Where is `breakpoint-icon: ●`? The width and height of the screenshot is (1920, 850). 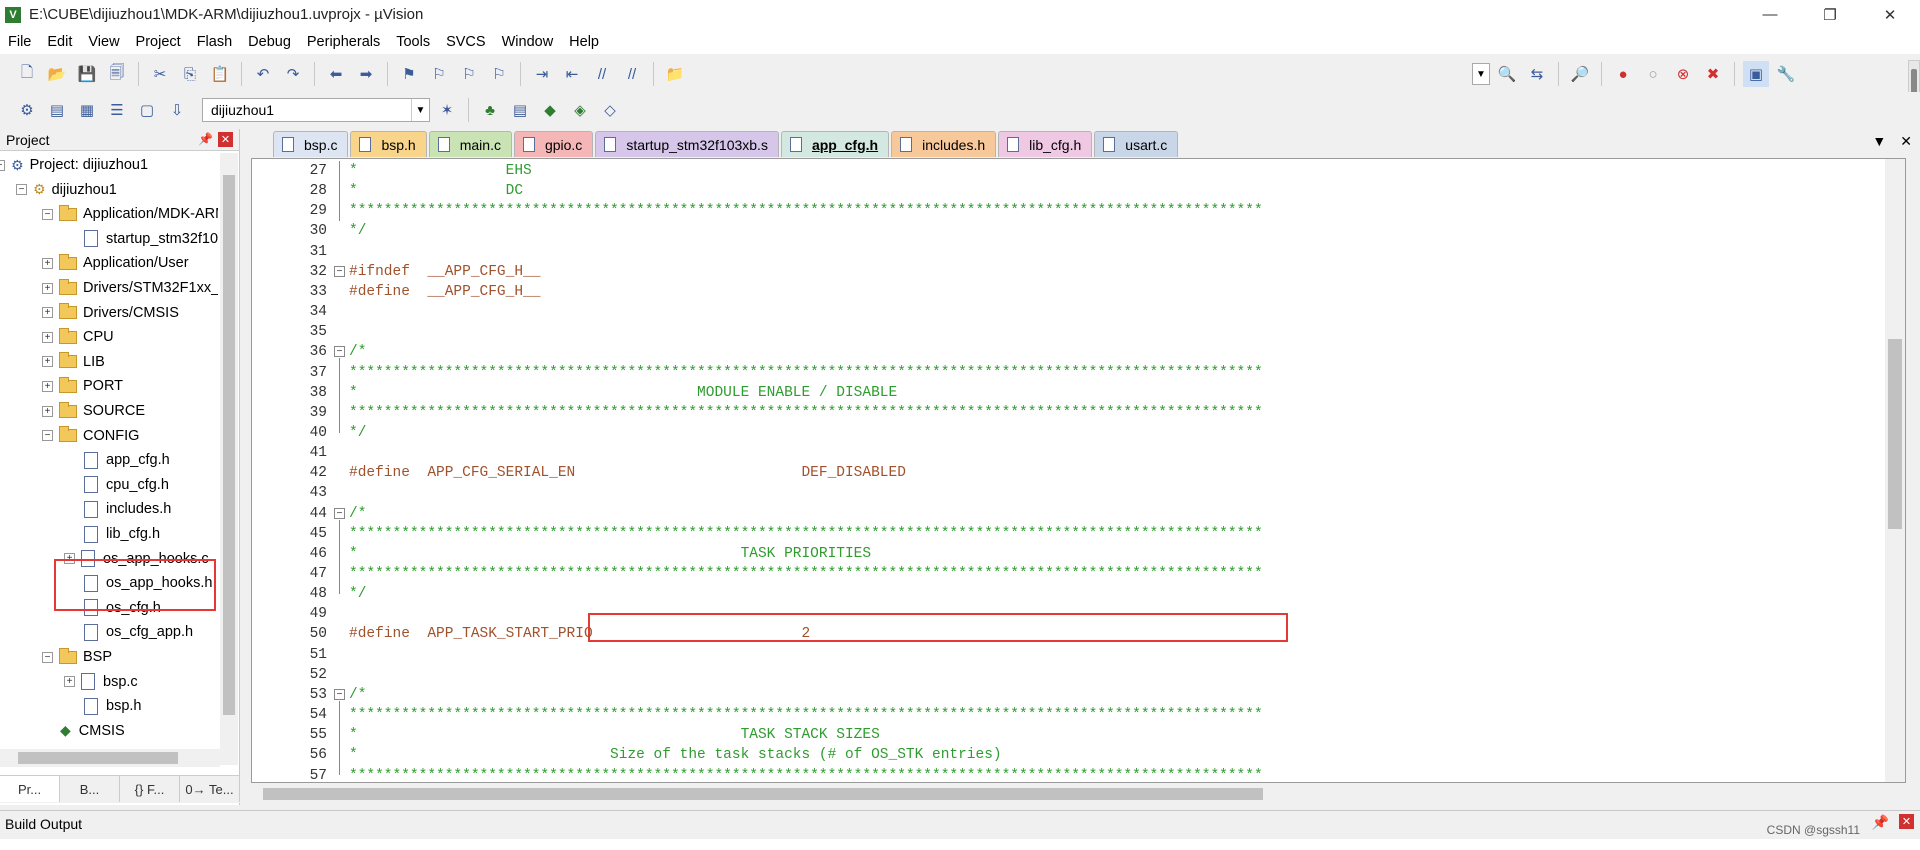
breakpoint-icon: ● is located at coordinates (1623, 74).